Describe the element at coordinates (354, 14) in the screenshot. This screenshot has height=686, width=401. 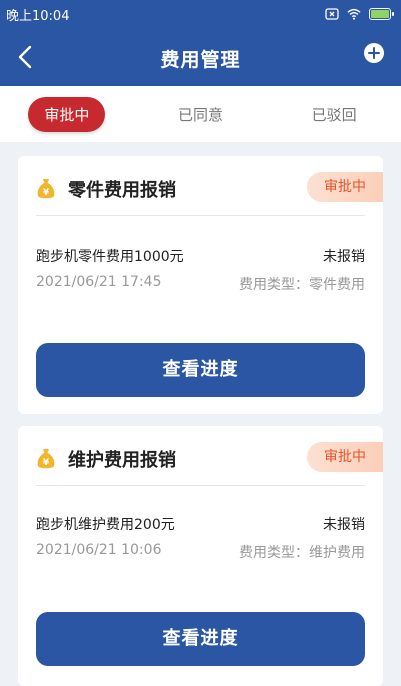
I see `wifi-icon` at that location.